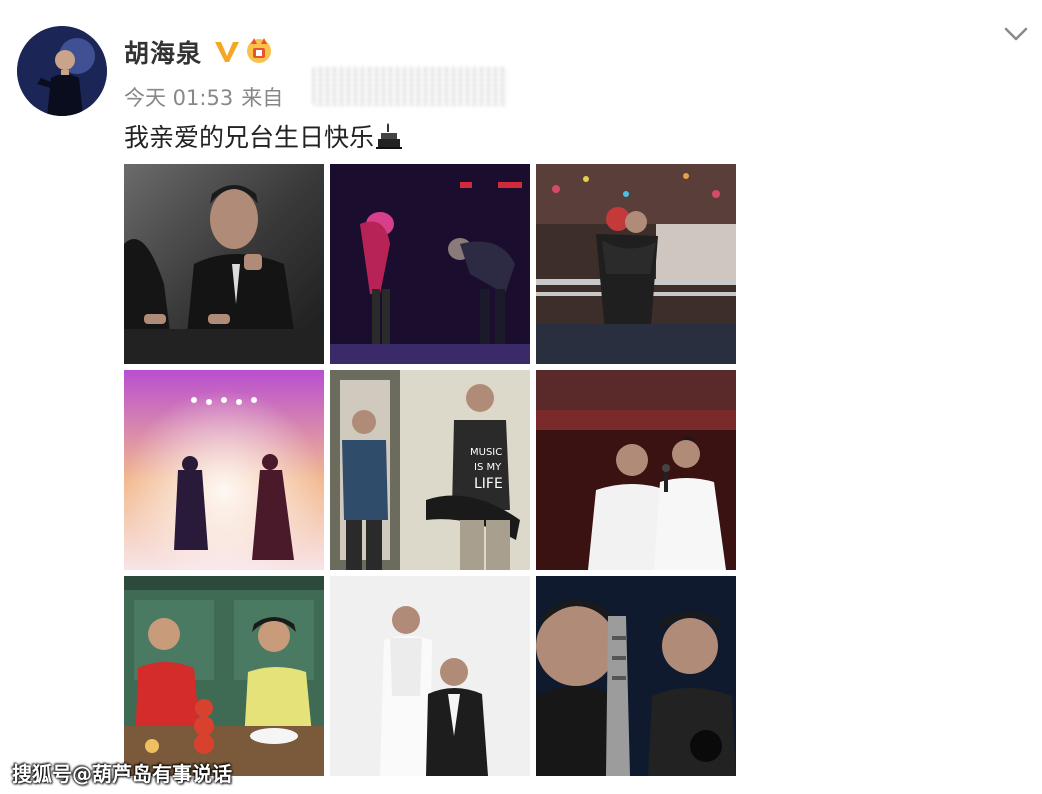 This screenshot has height=794, width=1042. Describe the element at coordinates (488, 467) in the screenshot. I see `svg-text: IS MY` at that location.